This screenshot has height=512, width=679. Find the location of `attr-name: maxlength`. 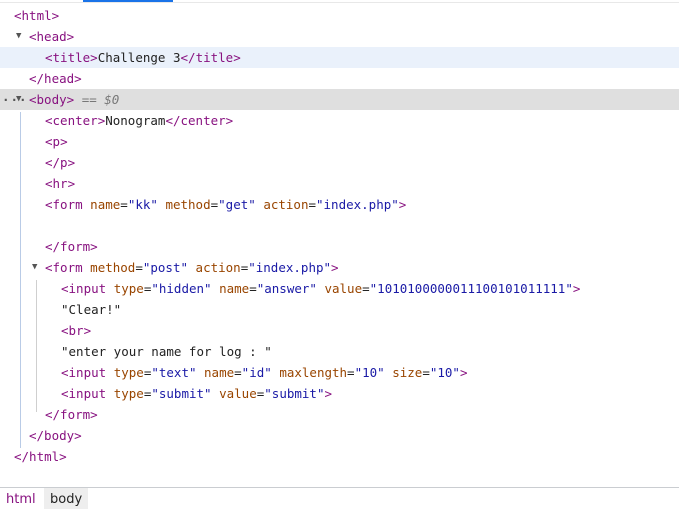

attr-name: maxlength is located at coordinates (313, 372).